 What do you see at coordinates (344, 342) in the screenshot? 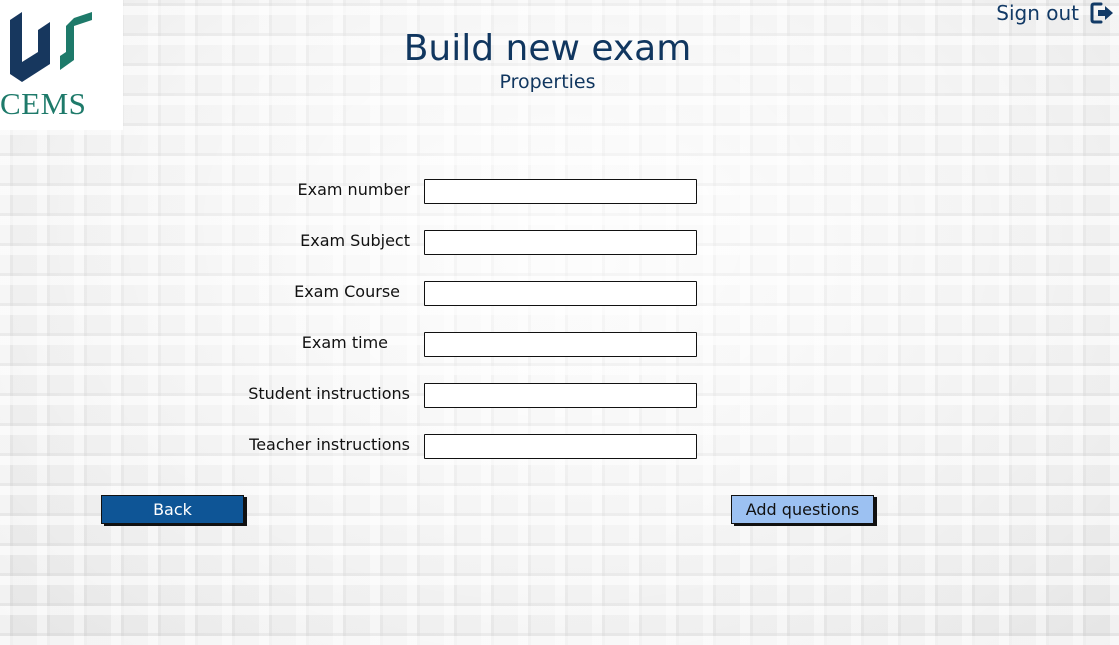
I see `exam-time-label: Exam time` at bounding box center [344, 342].